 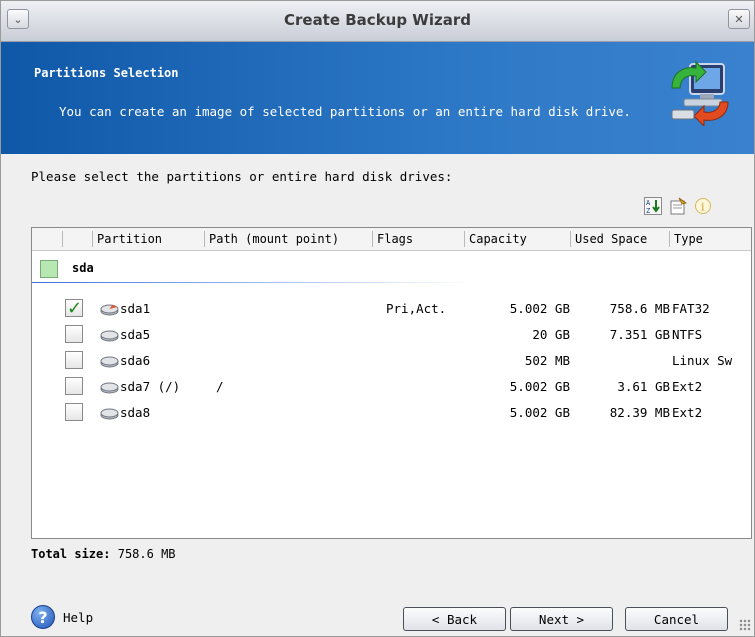 I want to click on partition-used-space: 82.39 MB, so click(x=639, y=412).